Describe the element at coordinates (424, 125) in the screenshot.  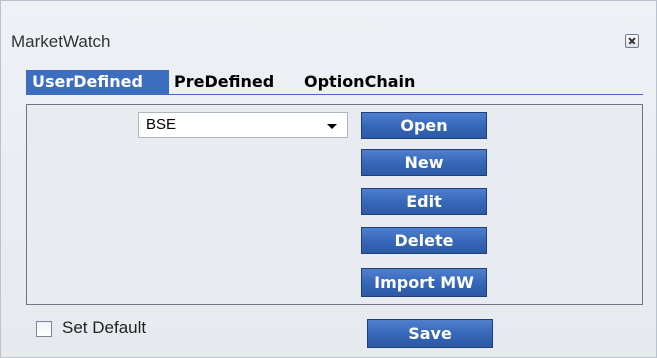
I see `open-button: Open` at that location.